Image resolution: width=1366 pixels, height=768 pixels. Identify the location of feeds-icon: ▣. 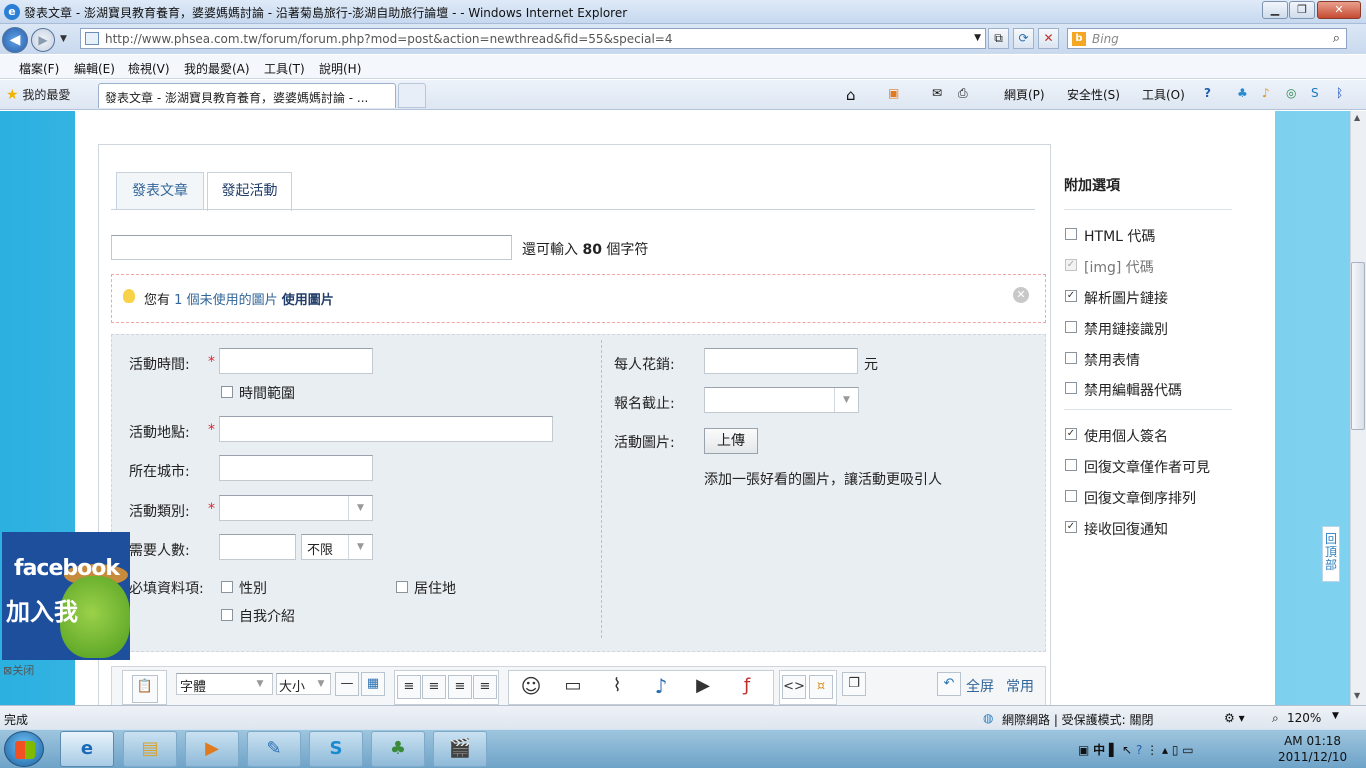
(893, 93).